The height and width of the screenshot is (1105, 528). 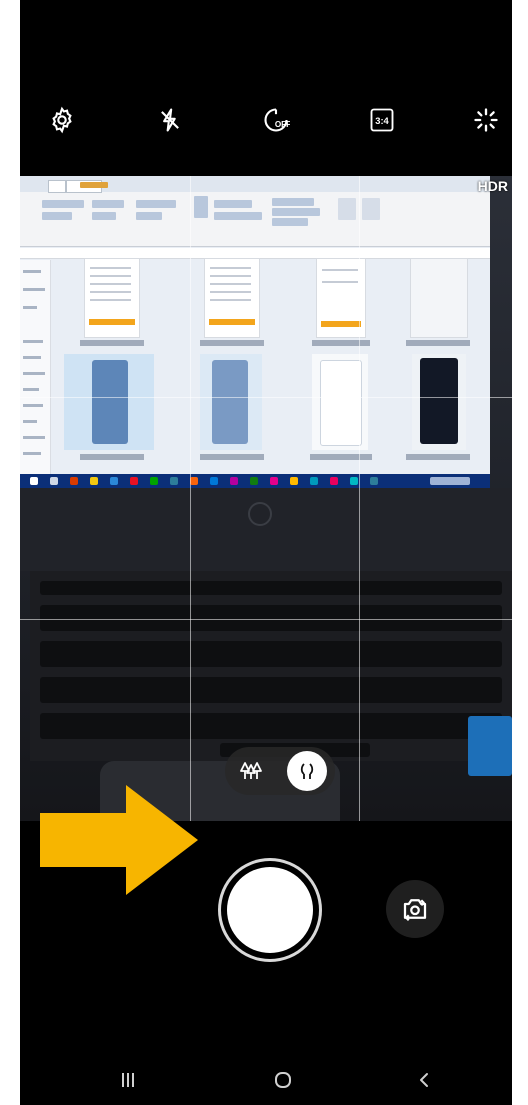 I want to click on home-button, so click(x=283, y=1080).